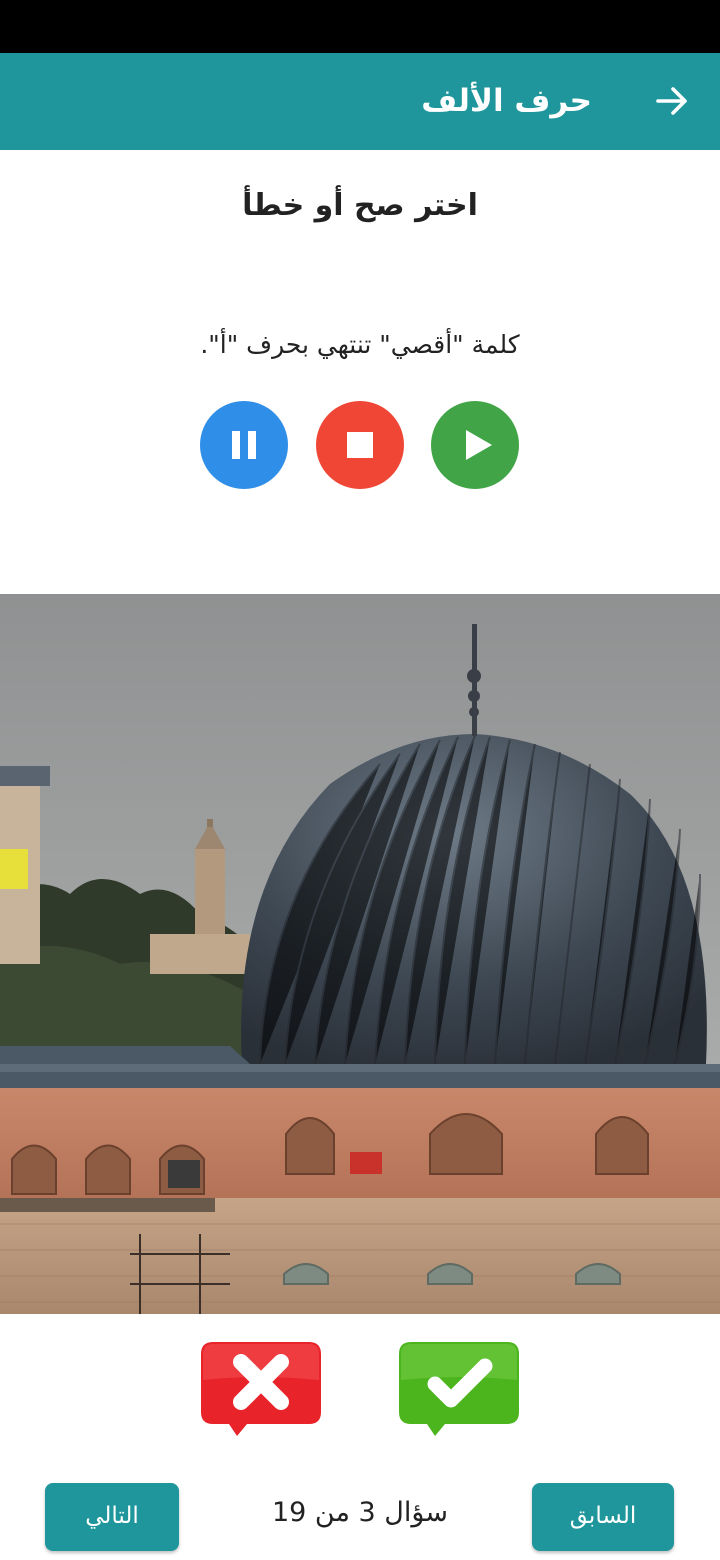  I want to click on stop-icon, so click(360, 445).